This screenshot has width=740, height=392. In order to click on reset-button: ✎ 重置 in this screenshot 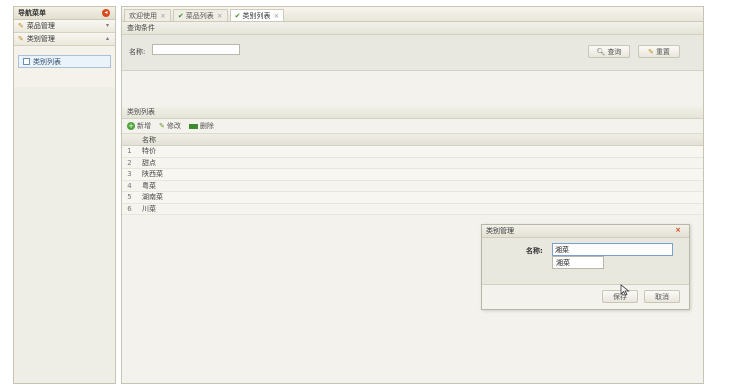, I will do `click(659, 51)`.